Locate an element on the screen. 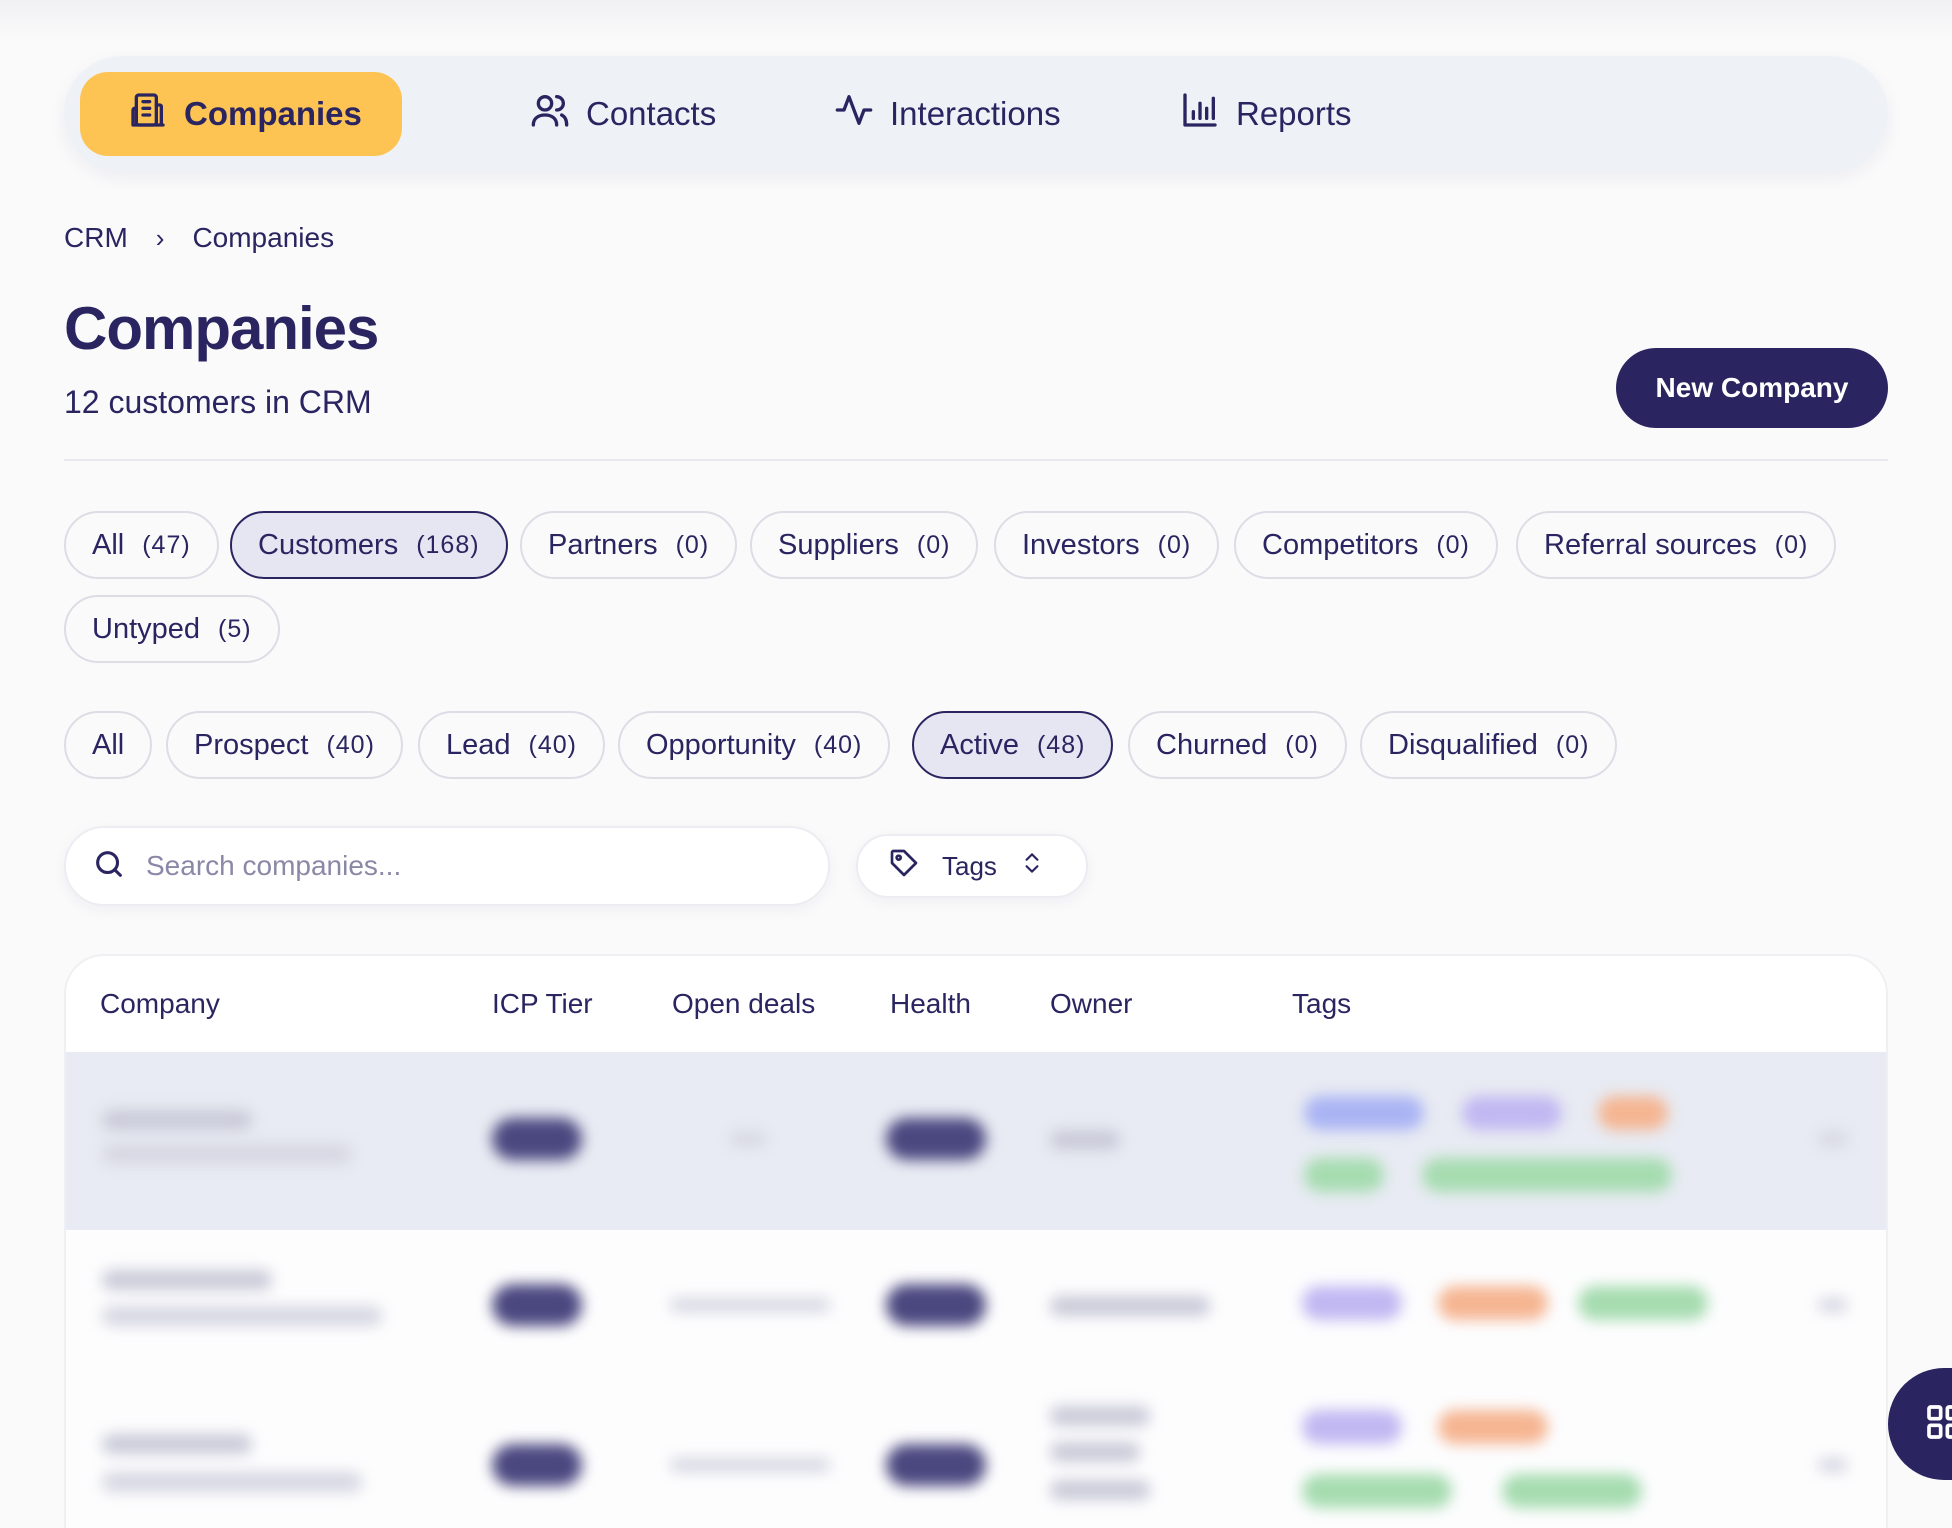 The width and height of the screenshot is (1952, 1528). filter-stage-churned: Churned (0) is located at coordinates (1237, 745).